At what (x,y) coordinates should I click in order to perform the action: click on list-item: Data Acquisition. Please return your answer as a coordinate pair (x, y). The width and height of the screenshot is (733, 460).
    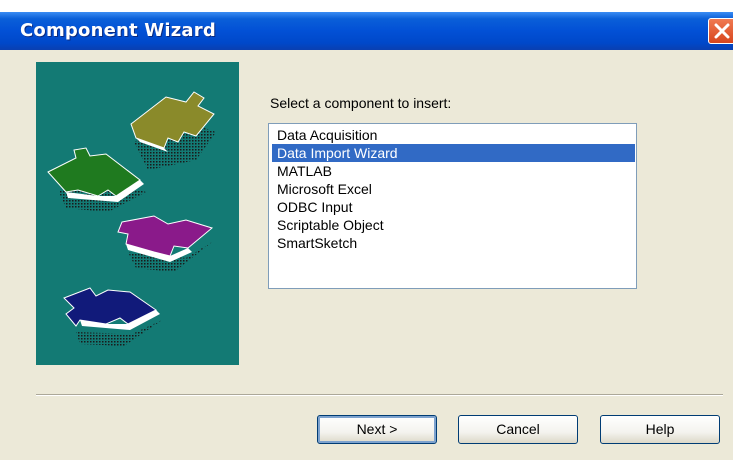
    Looking at the image, I should click on (453, 135).